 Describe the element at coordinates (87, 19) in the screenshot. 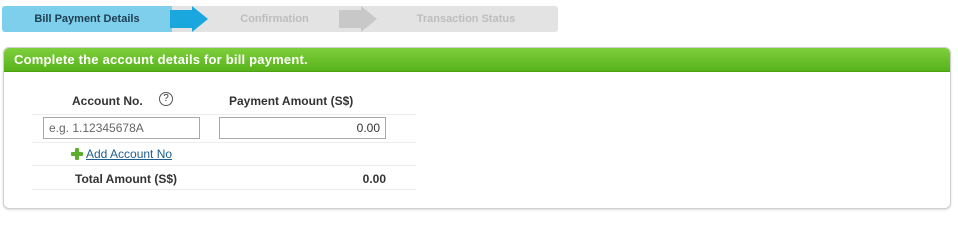

I see `step-bill-payment-details: Bill Payment Details` at that location.